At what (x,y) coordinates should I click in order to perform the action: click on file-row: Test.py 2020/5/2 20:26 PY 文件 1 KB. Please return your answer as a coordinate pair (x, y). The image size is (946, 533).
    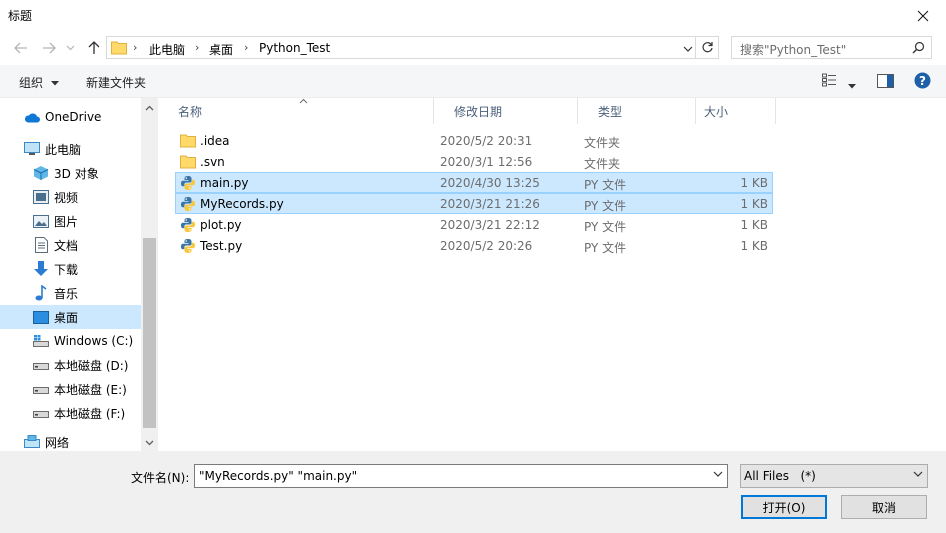
    Looking at the image, I should click on (474, 245).